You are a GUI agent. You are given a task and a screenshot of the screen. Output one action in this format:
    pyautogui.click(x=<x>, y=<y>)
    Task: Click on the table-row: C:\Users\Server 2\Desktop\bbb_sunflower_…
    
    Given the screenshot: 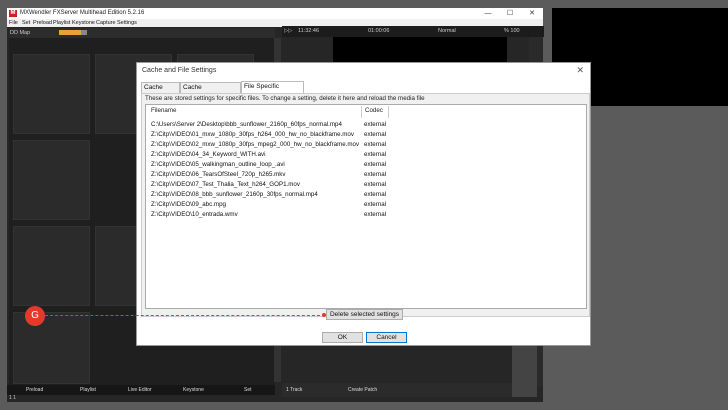 What is the action you would take?
    pyautogui.click(x=278, y=125)
    